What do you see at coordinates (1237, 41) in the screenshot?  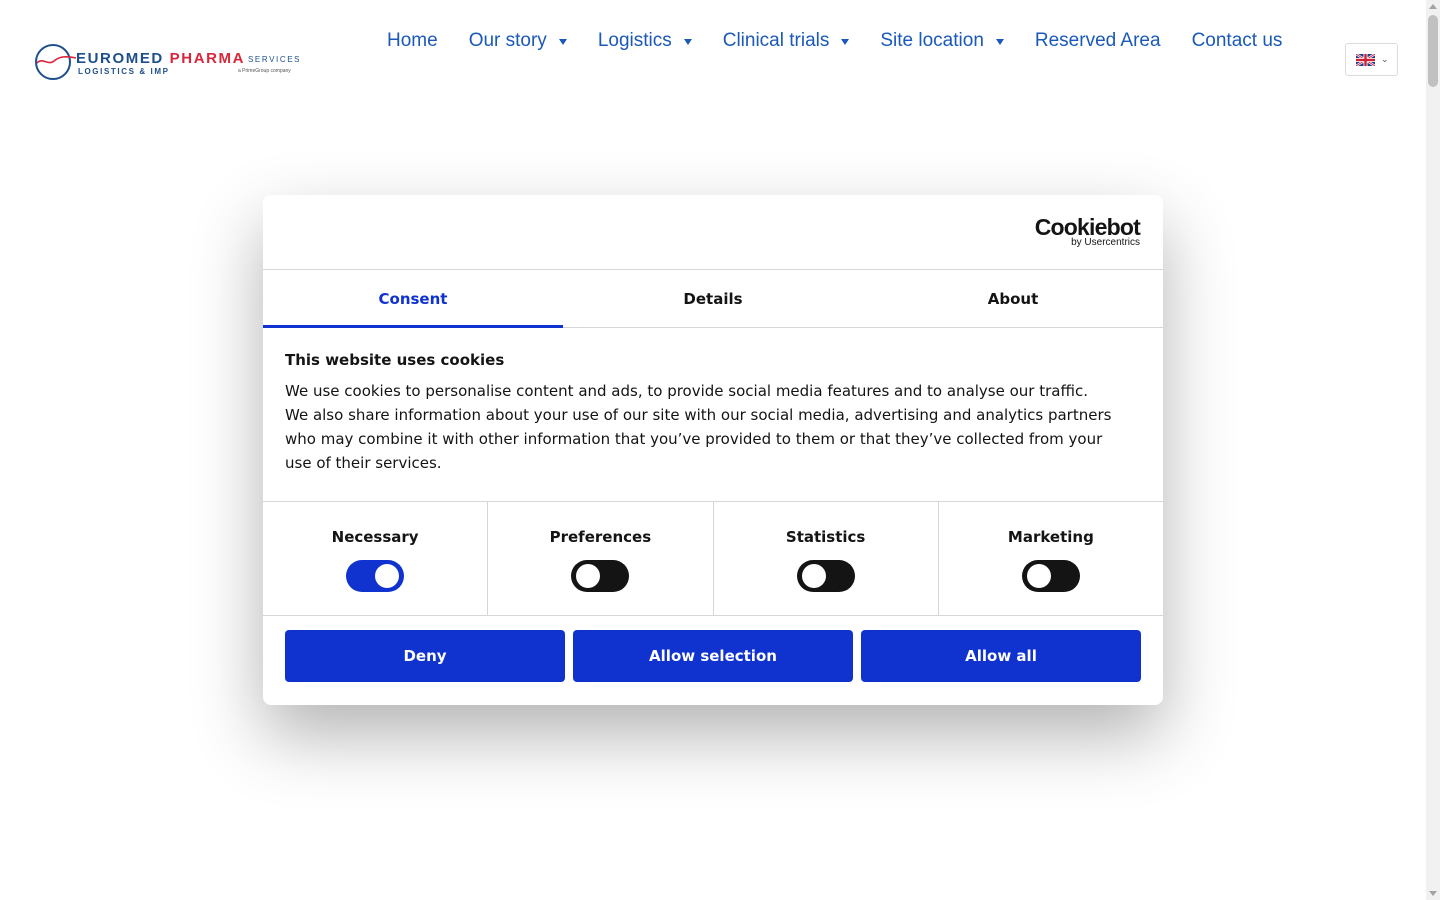 I see `nav-contact-us: Contact us` at bounding box center [1237, 41].